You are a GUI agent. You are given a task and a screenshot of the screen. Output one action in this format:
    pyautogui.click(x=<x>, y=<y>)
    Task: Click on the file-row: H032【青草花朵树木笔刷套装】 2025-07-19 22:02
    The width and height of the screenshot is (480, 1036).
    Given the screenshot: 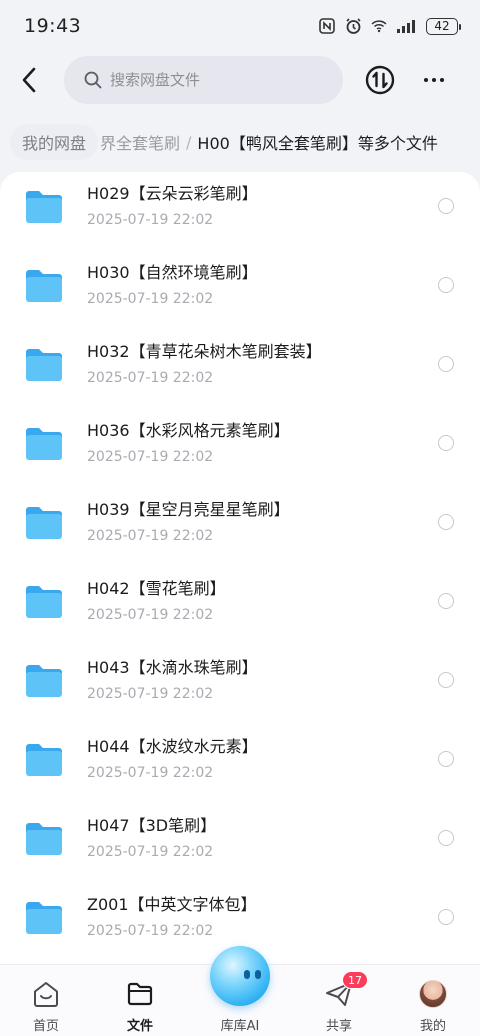 What is the action you would take?
    pyautogui.click(x=240, y=375)
    